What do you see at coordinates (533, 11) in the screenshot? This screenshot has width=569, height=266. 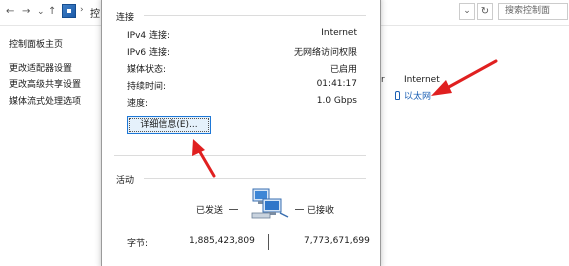 I see `search-input: 搜索控制面` at bounding box center [533, 11].